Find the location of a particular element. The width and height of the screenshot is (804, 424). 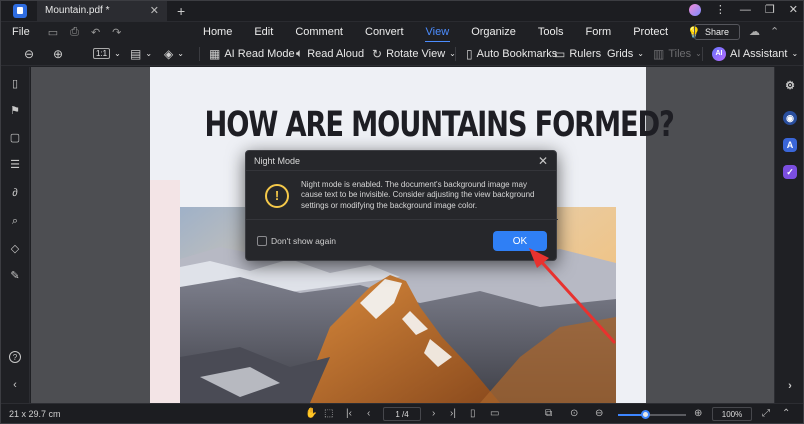

fullscreen-icon: ⤢ is located at coordinates (766, 413).